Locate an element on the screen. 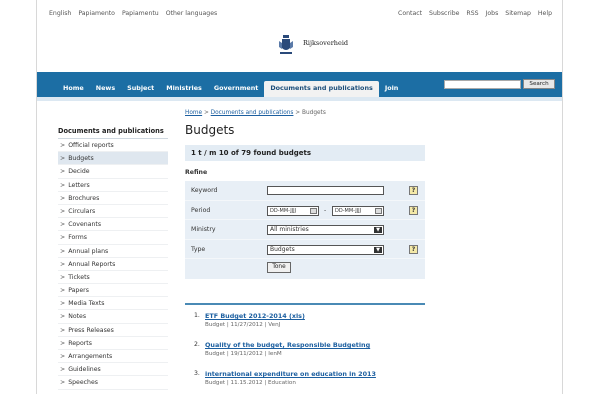 The image size is (591, 394). keyword-input is located at coordinates (325, 190).